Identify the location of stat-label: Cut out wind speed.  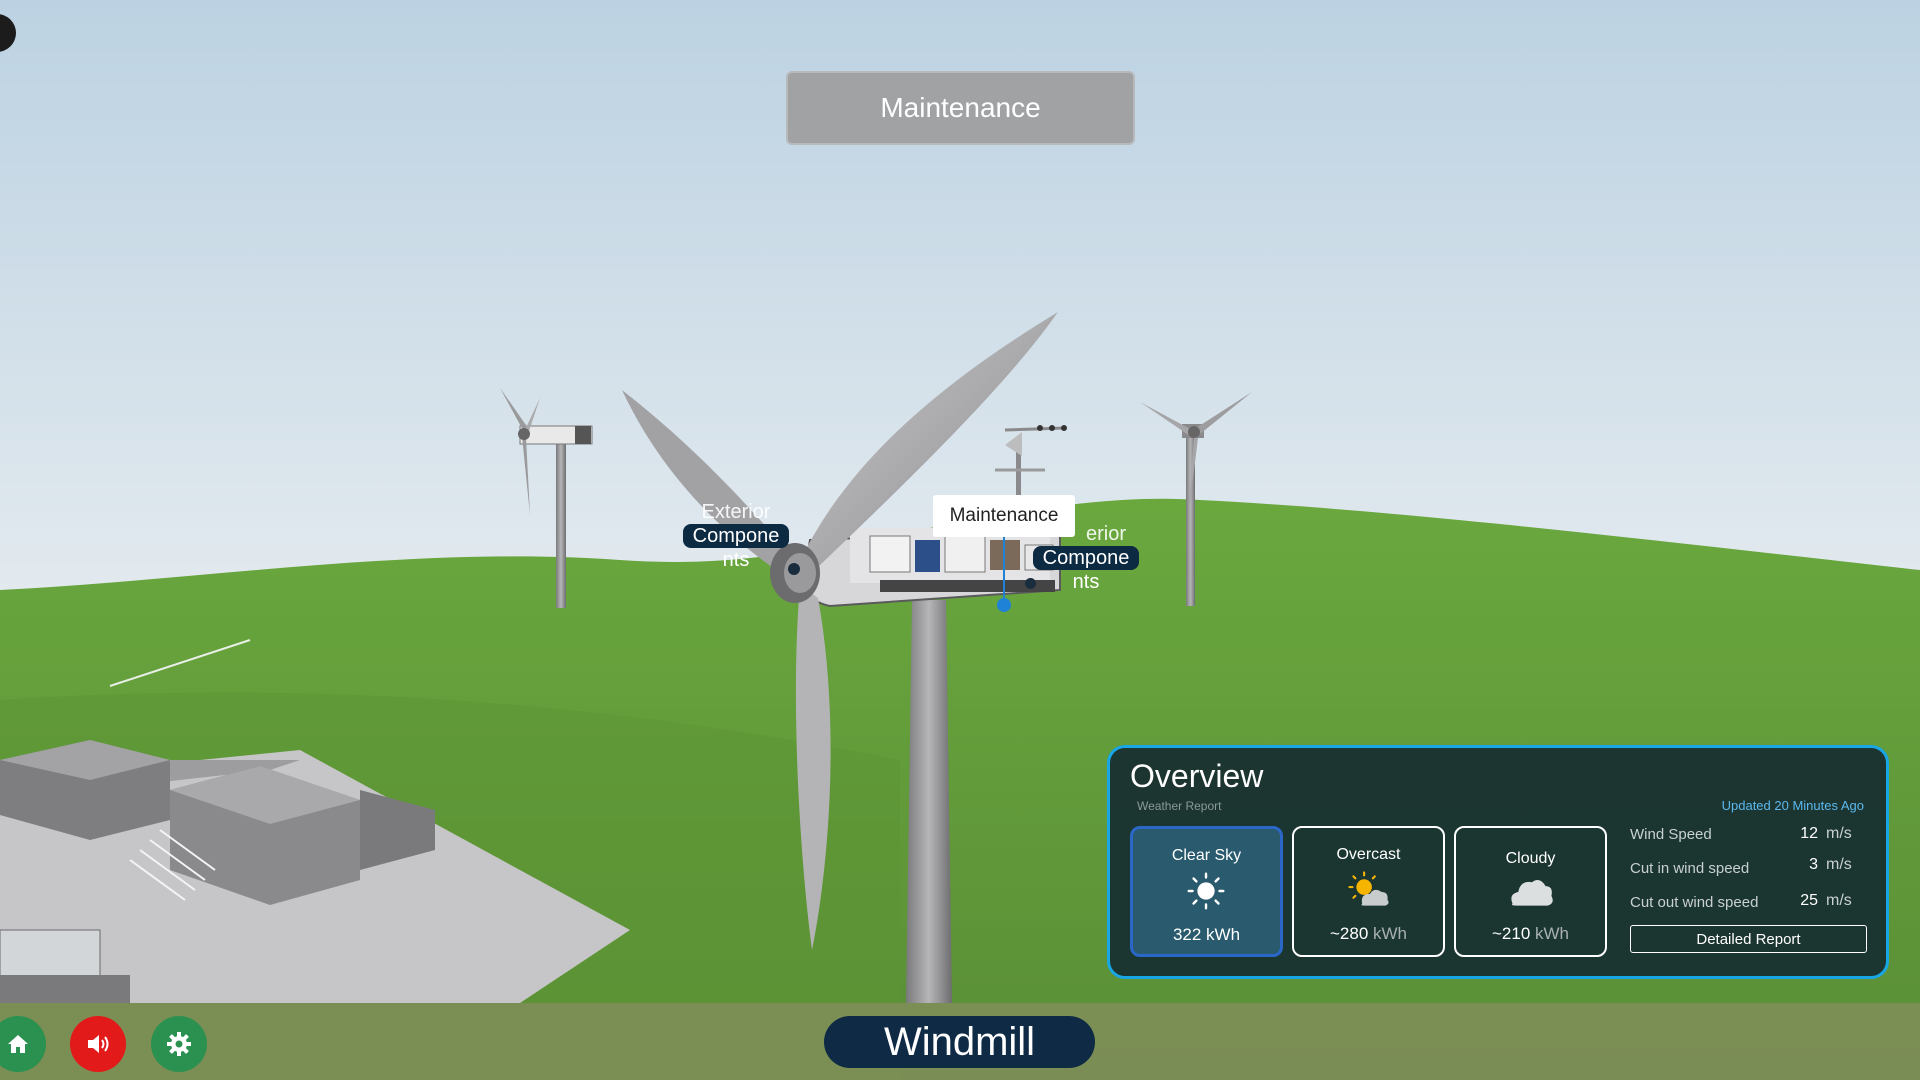
(1694, 902).